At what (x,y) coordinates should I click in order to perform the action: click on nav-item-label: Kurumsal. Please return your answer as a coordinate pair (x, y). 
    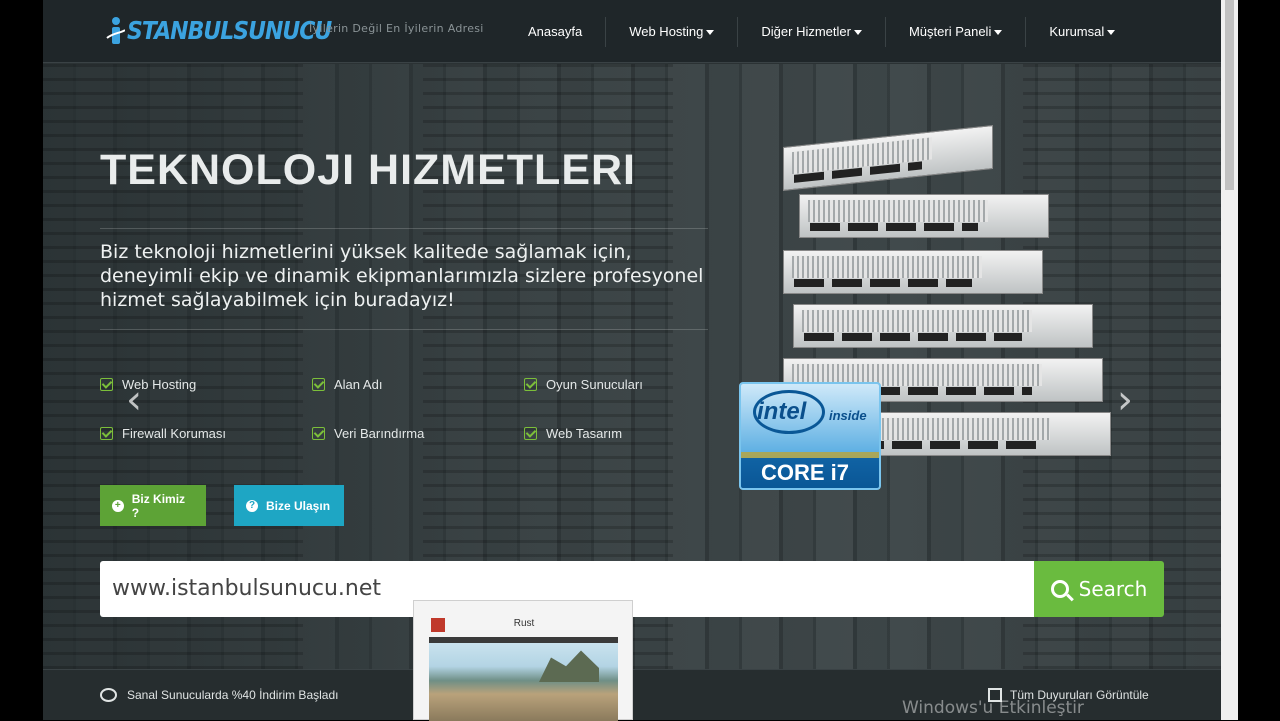
    Looking at the image, I should click on (1077, 31).